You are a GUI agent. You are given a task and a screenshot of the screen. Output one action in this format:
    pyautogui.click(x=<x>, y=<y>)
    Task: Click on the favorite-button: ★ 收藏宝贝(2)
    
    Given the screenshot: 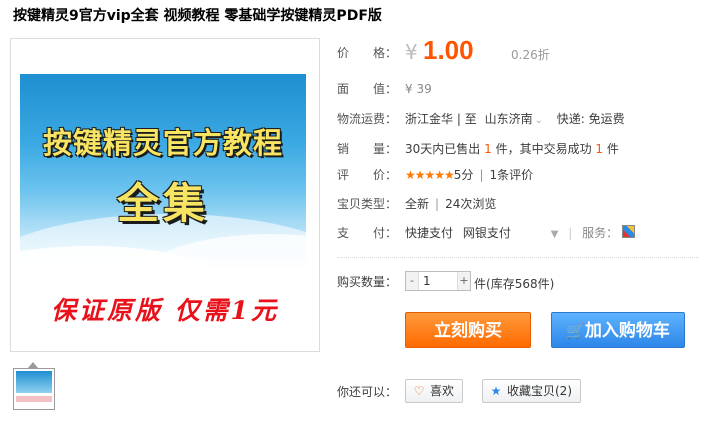 What is the action you would take?
    pyautogui.click(x=531, y=391)
    